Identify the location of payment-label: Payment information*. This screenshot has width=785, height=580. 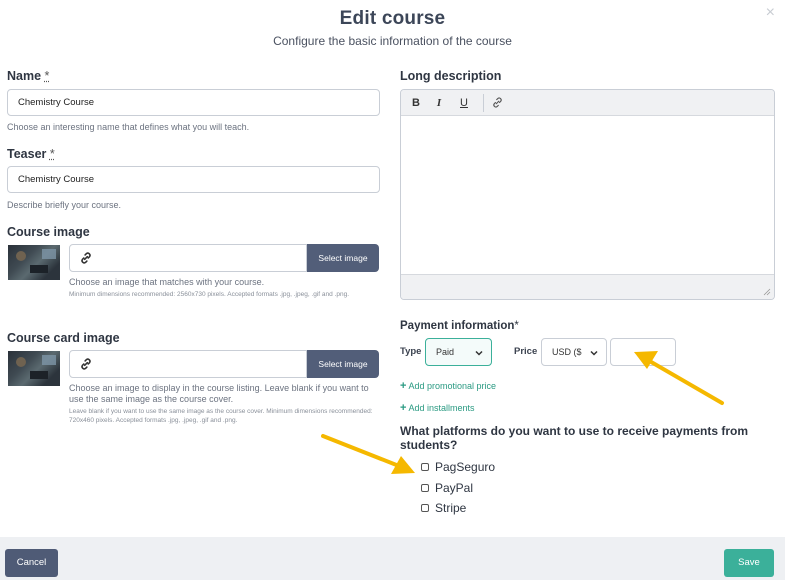
(459, 326).